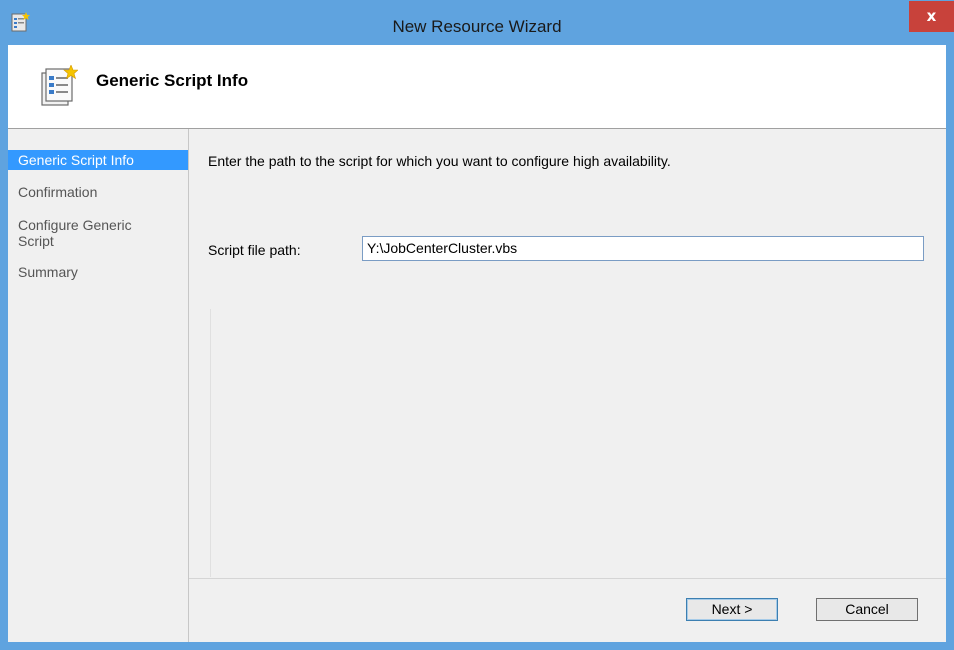 Image resolution: width=954 pixels, height=650 pixels. What do you see at coordinates (643, 248) in the screenshot?
I see `script-path-input: Y:\JobCenterCluster.vbs` at bounding box center [643, 248].